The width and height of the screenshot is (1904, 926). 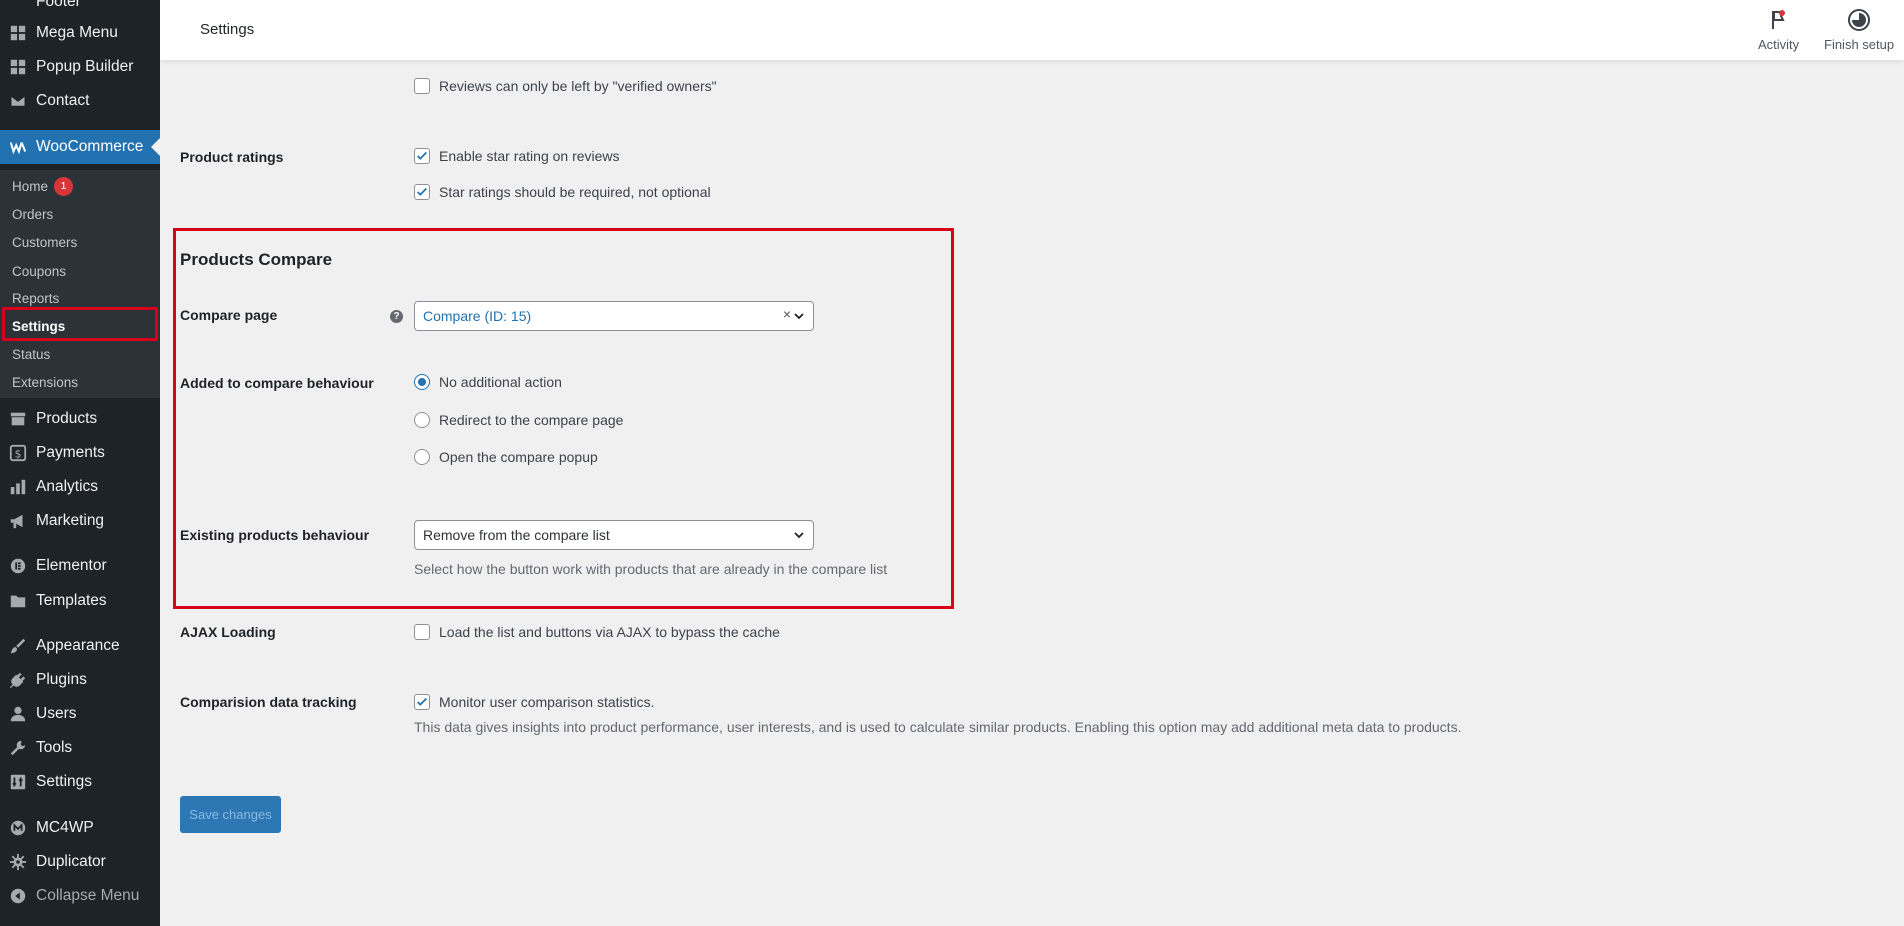 I want to click on menu-woocommerce: WooCommerce, so click(x=80, y=147).